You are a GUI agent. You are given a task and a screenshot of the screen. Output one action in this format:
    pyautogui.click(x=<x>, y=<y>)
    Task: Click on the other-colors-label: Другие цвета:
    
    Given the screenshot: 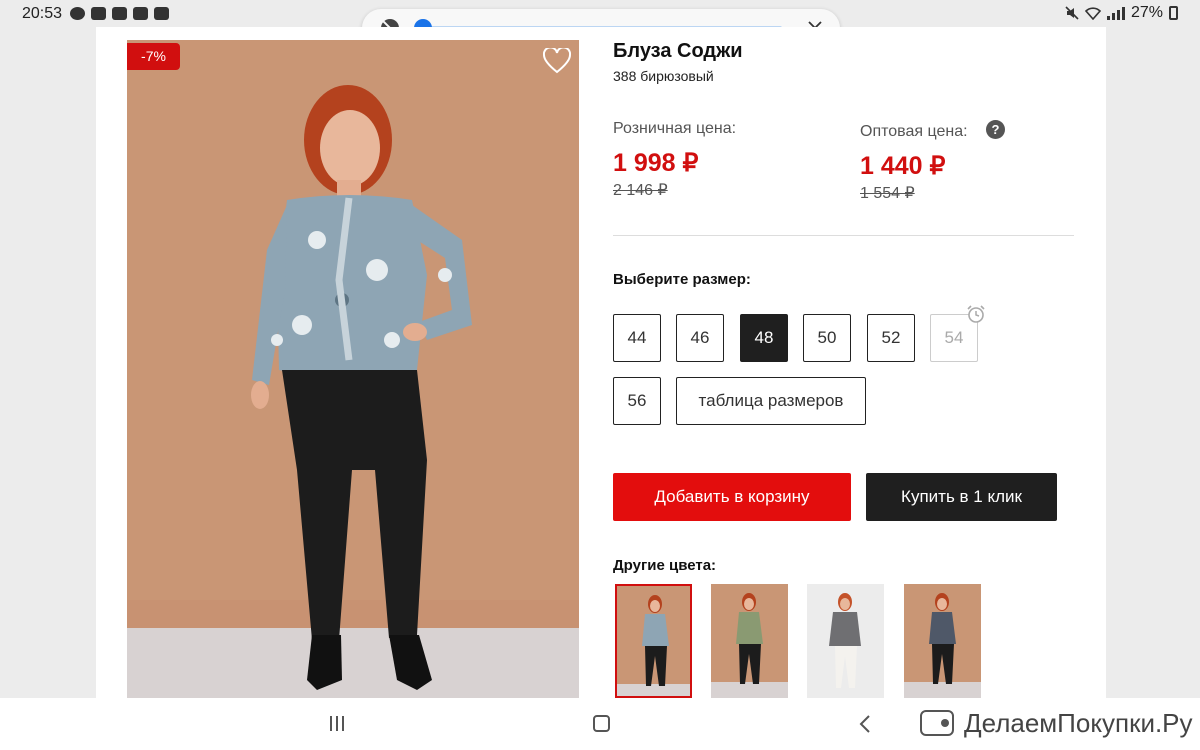 What is the action you would take?
    pyautogui.click(x=665, y=565)
    